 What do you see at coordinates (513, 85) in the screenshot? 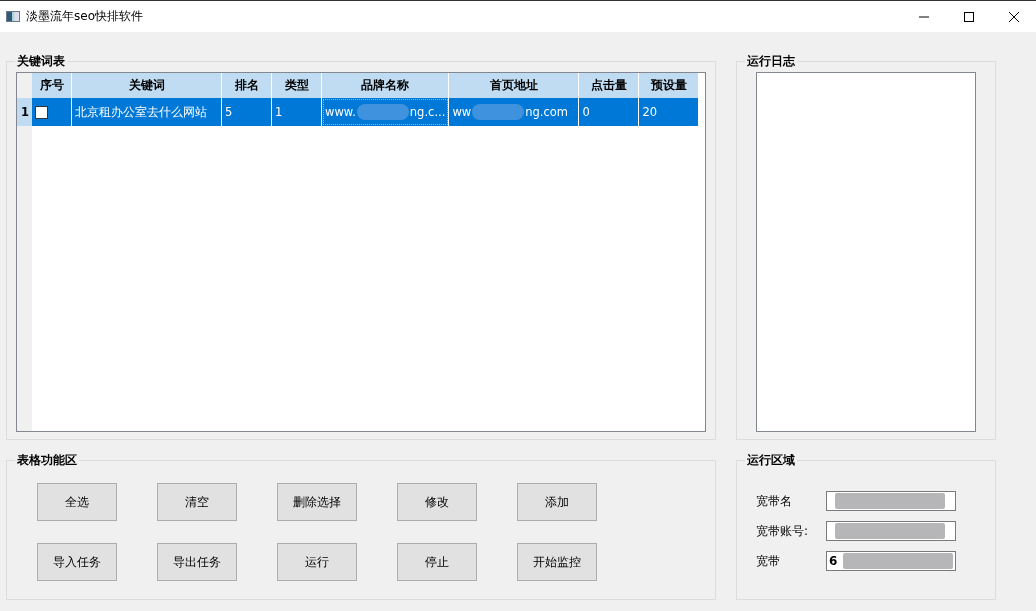
I see `column-header: 首页地址` at bounding box center [513, 85].